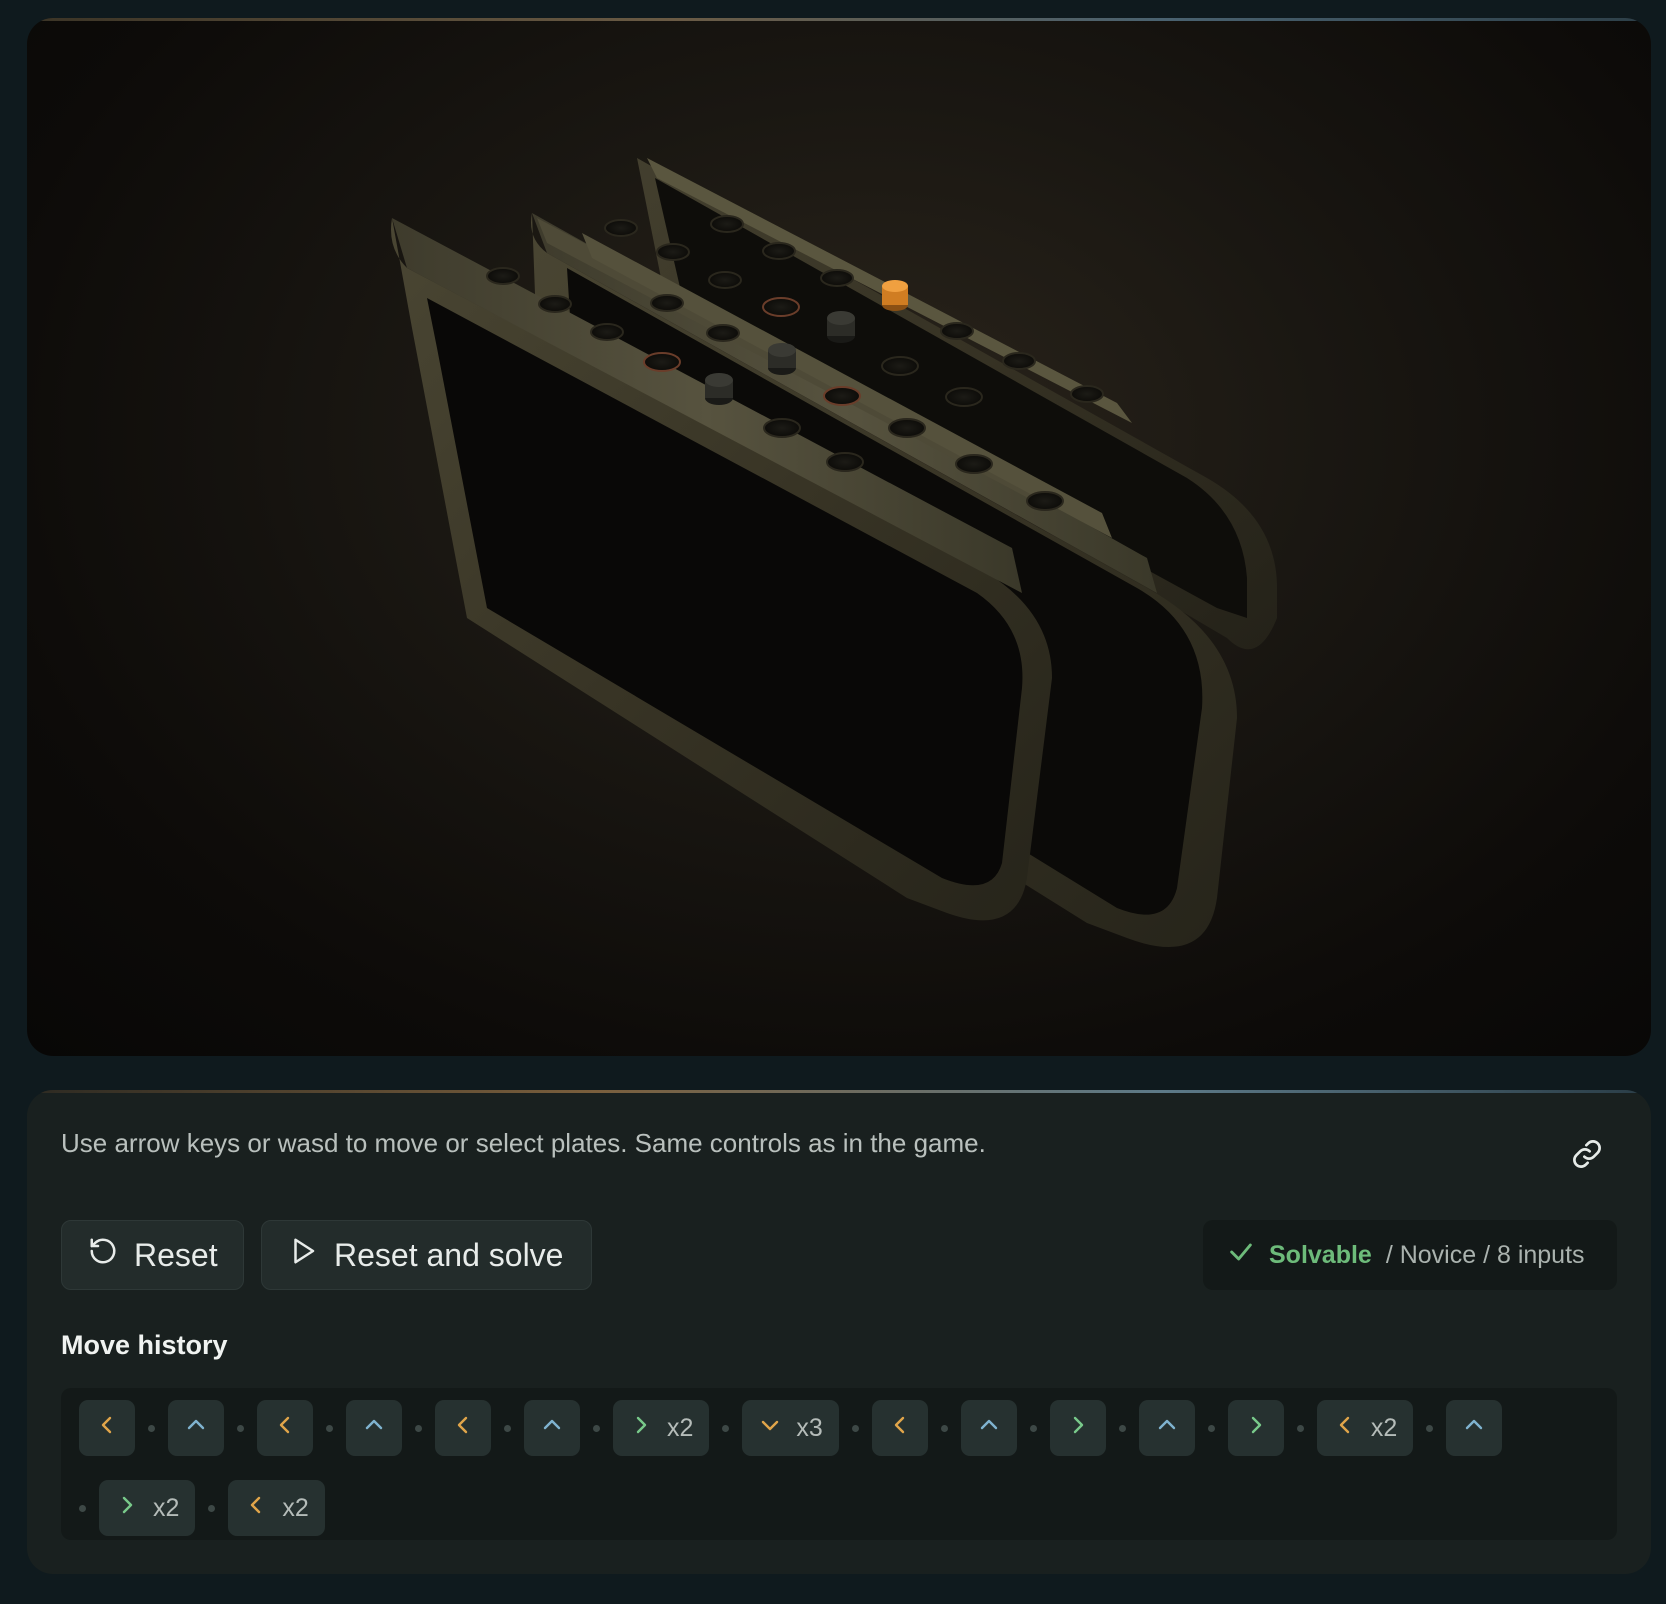 The image size is (1666, 1604). What do you see at coordinates (839, 1464) in the screenshot?
I see `move-history-list: x2 x3 x2 x2 x2` at bounding box center [839, 1464].